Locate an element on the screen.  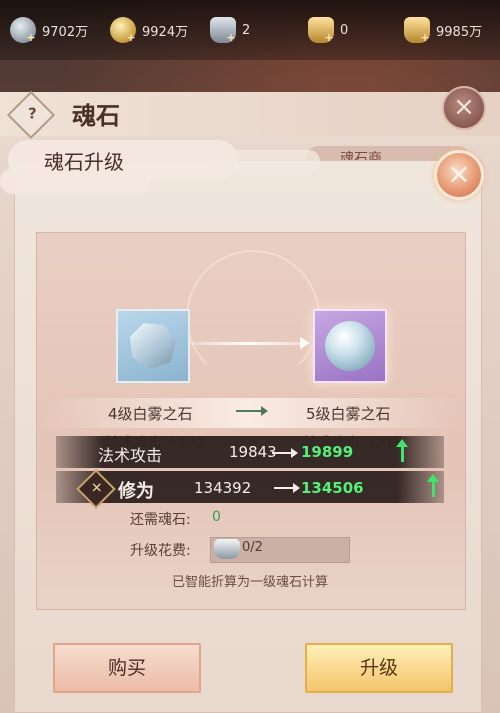
currency-gold-coin: + 9924万 is located at coordinates (149, 30).